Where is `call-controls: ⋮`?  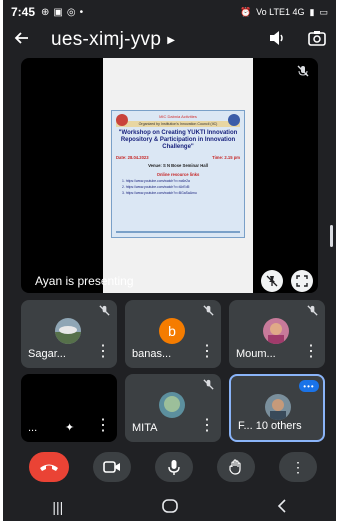
call-controls: ⋮ is located at coordinates (169, 469).